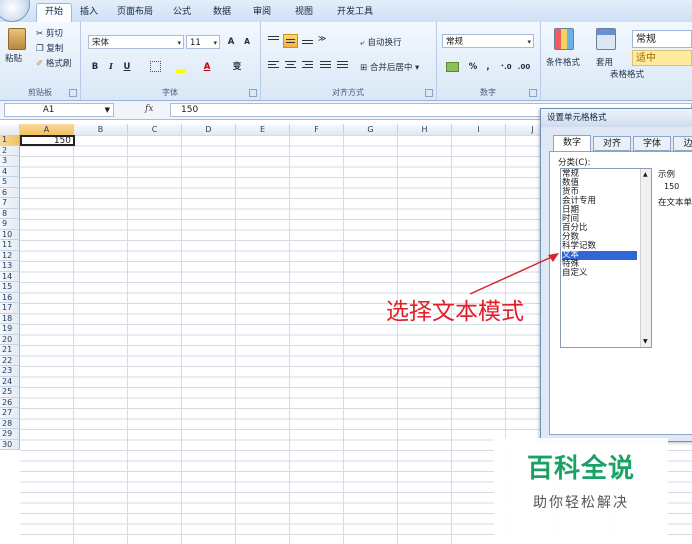 The height and width of the screenshot is (544, 692). I want to click on row-header: 7, so click(10, 203).